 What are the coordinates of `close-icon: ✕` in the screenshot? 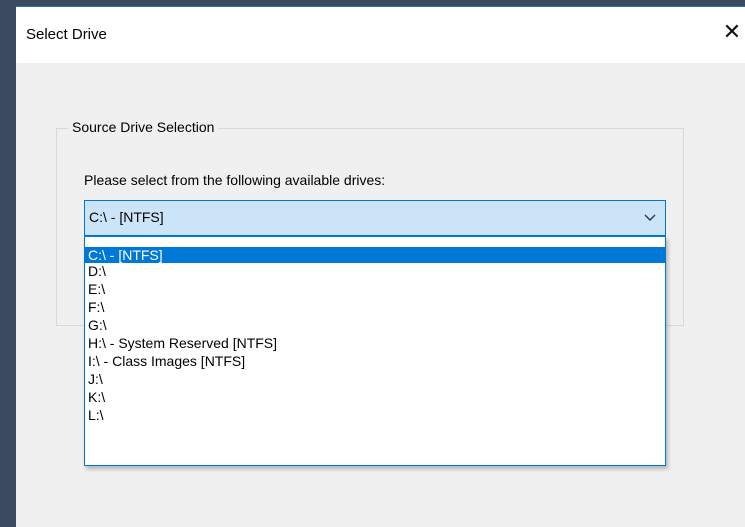 It's located at (732, 34).